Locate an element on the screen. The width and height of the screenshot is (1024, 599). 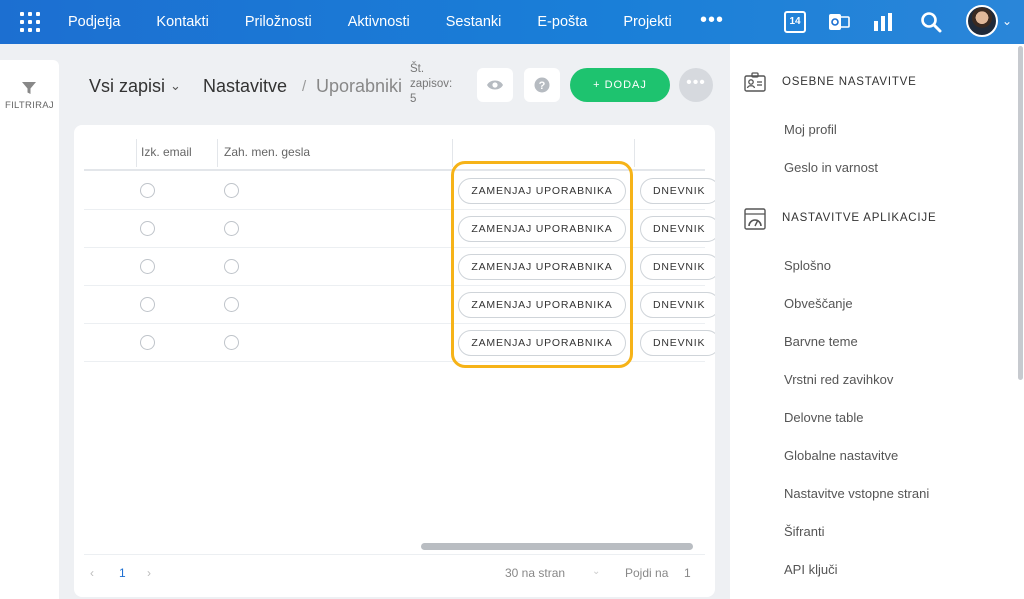
nav-item-priloznosti: Priložnosti is located at coordinates (278, 22).